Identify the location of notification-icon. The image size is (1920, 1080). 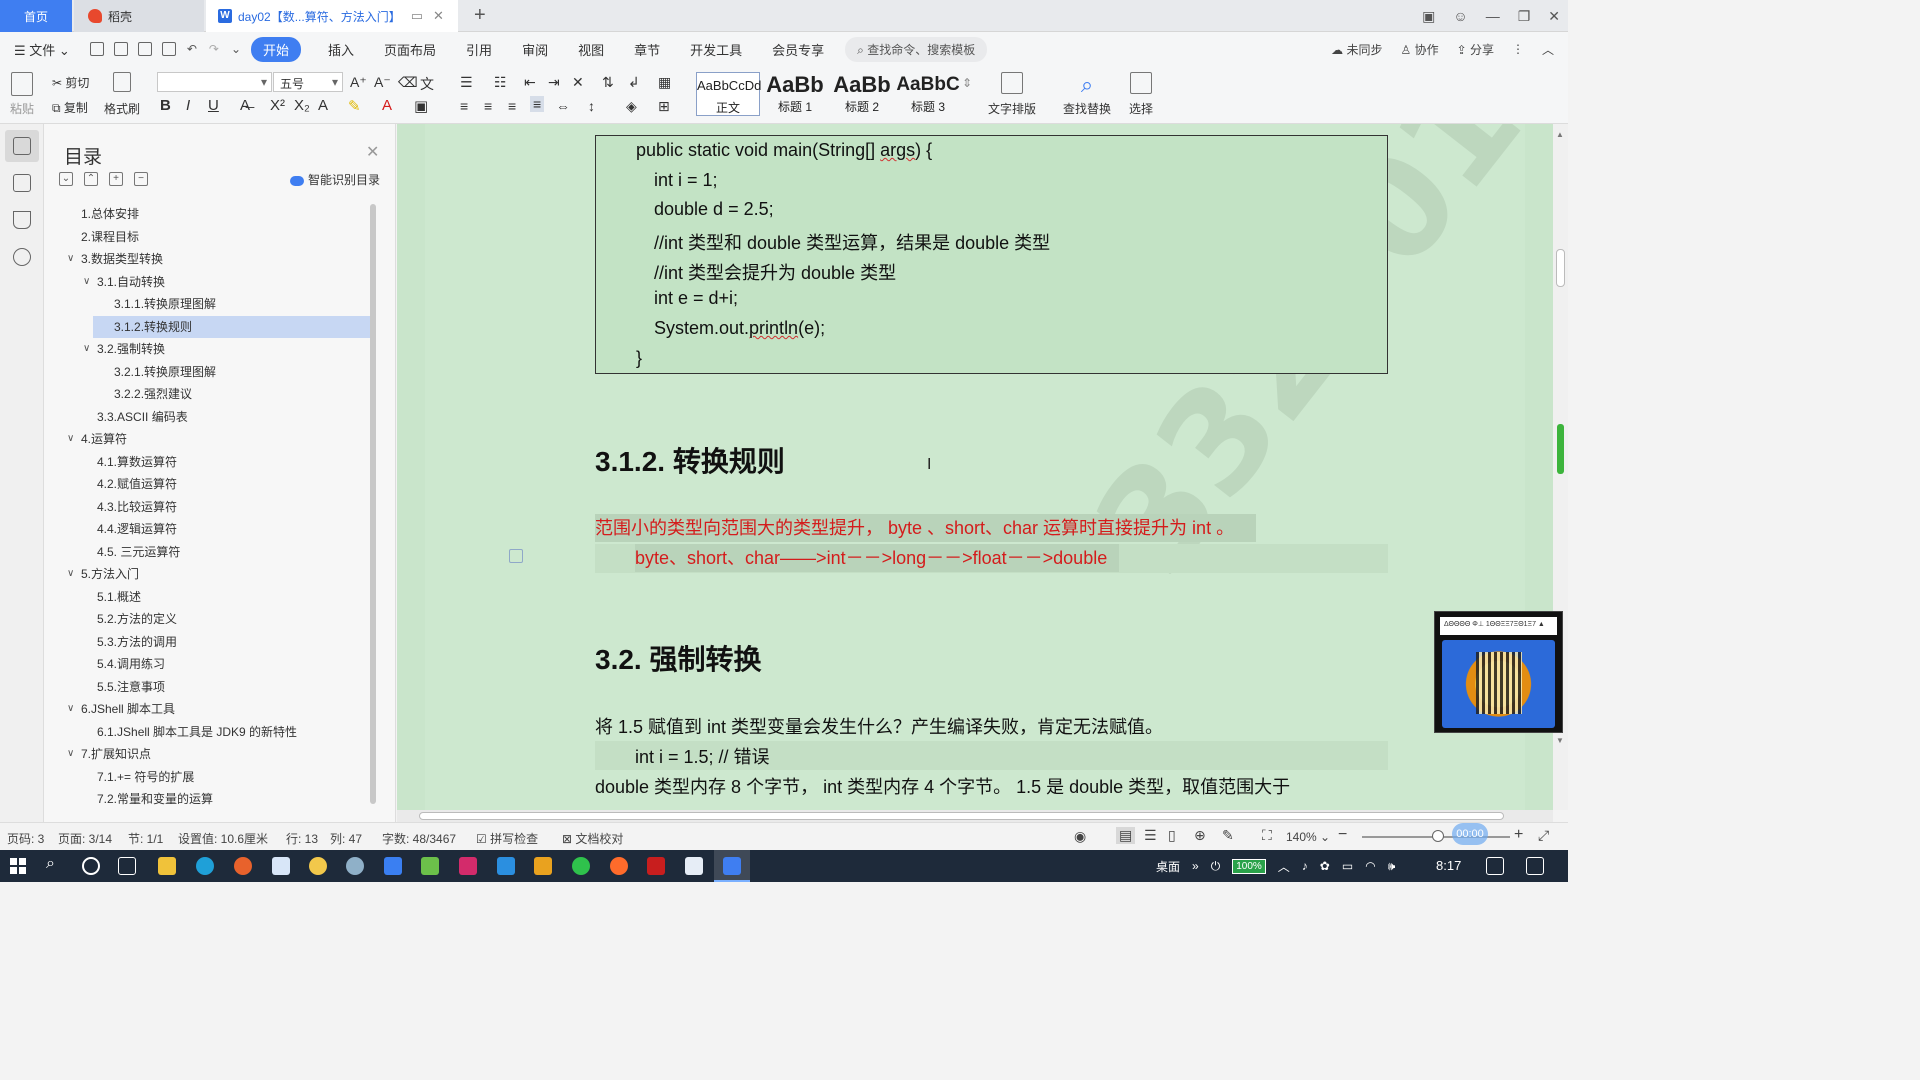
(1535, 866).